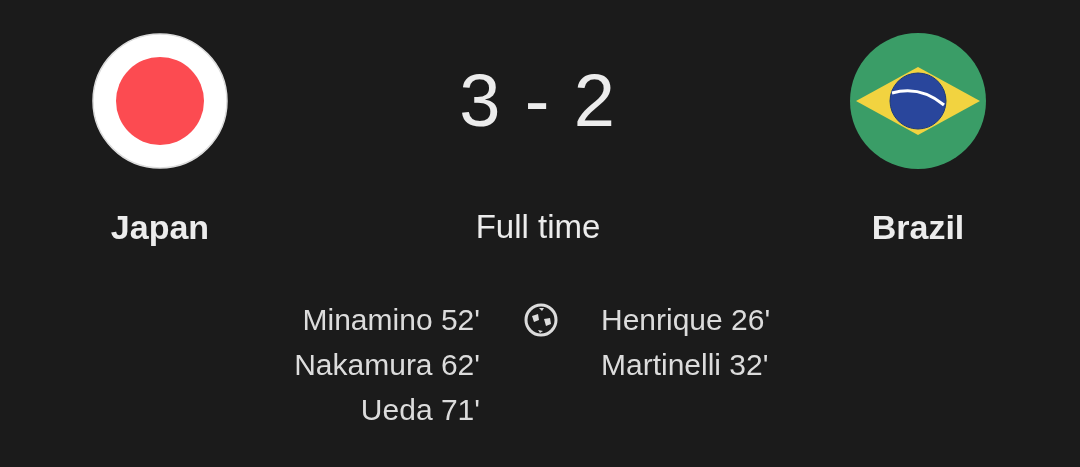 The image size is (1080, 467). I want to click on team-name: Brazil, so click(918, 227).